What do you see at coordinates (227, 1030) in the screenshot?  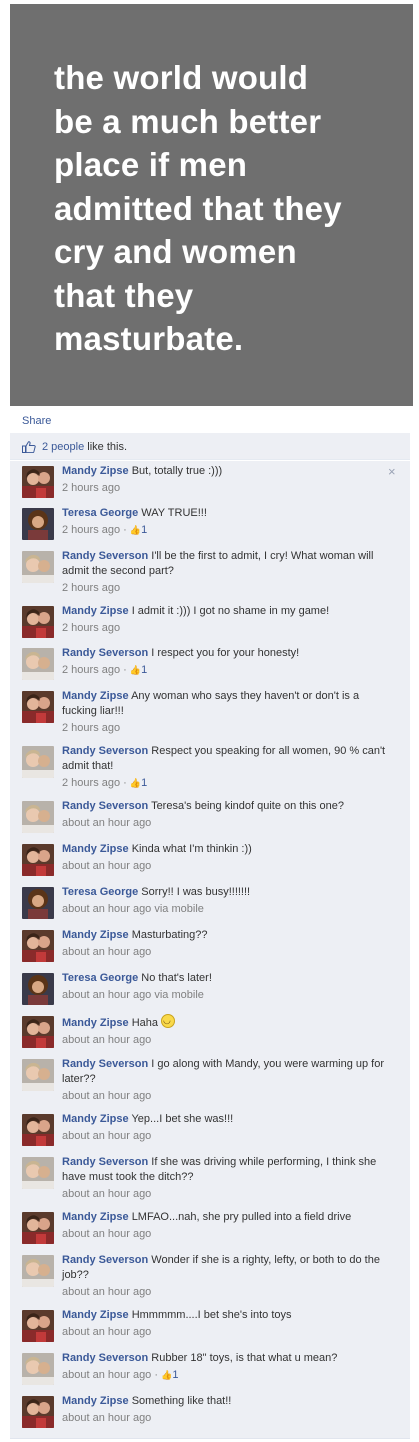 I see `comment-body: Mandy Zipse Haha about an hour ago` at bounding box center [227, 1030].